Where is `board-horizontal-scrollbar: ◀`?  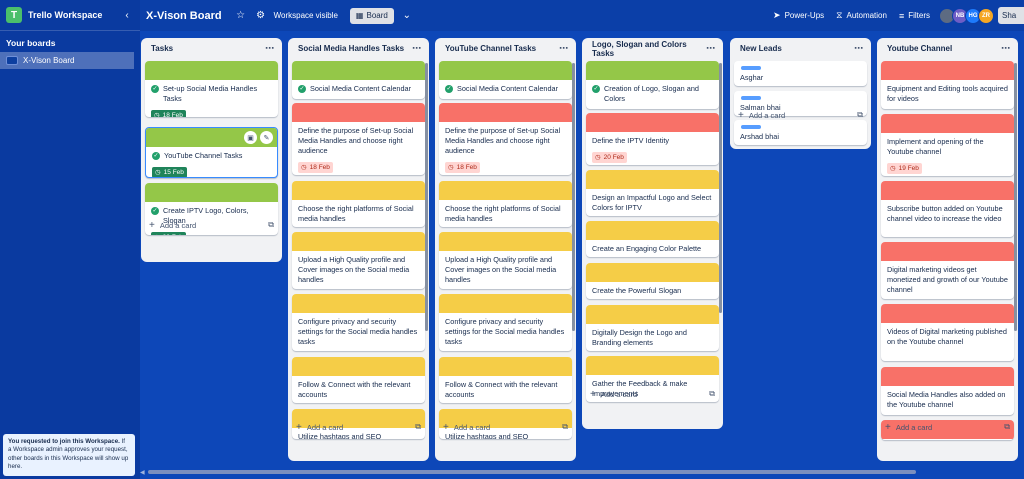 board-horizontal-scrollbar: ◀ is located at coordinates (579, 472).